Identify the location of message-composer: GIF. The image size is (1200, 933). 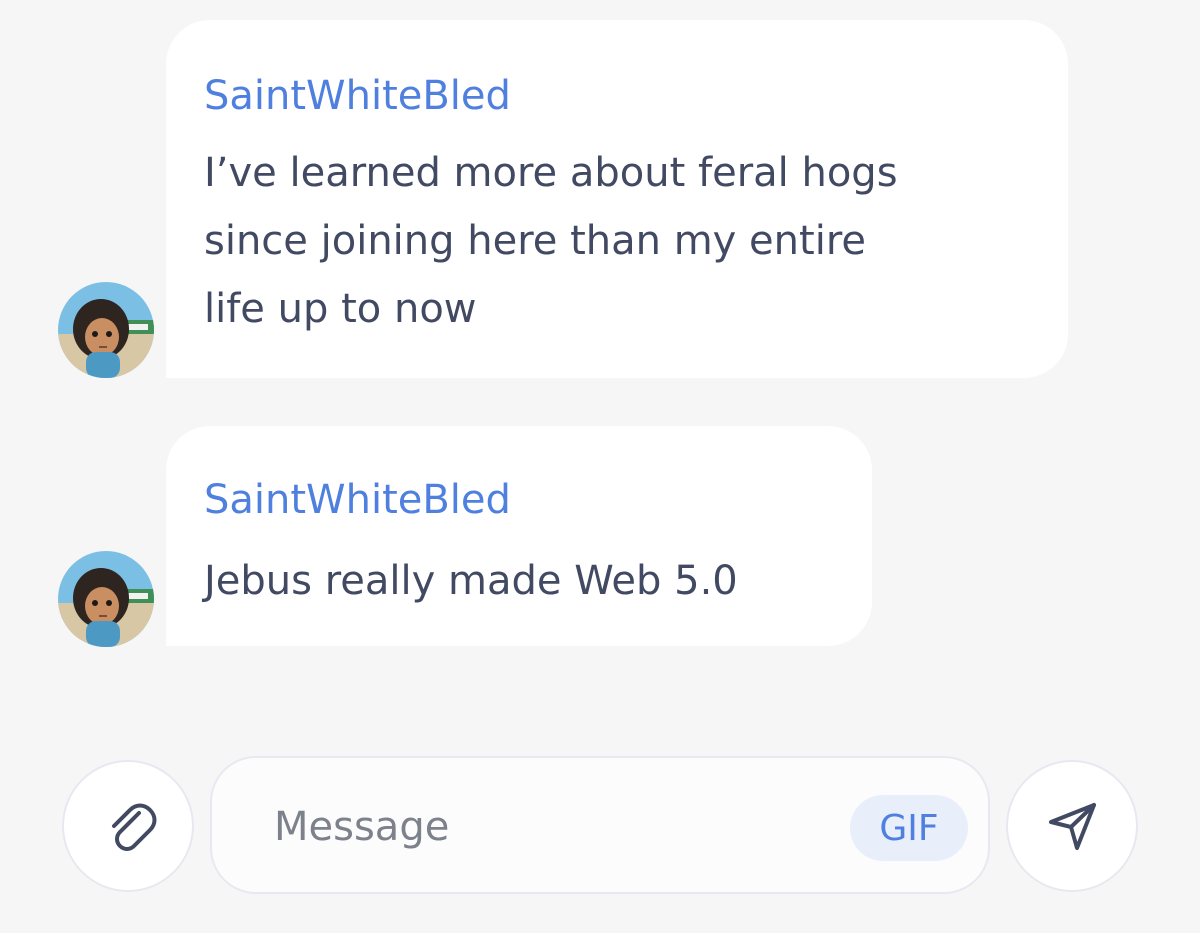
(600, 825).